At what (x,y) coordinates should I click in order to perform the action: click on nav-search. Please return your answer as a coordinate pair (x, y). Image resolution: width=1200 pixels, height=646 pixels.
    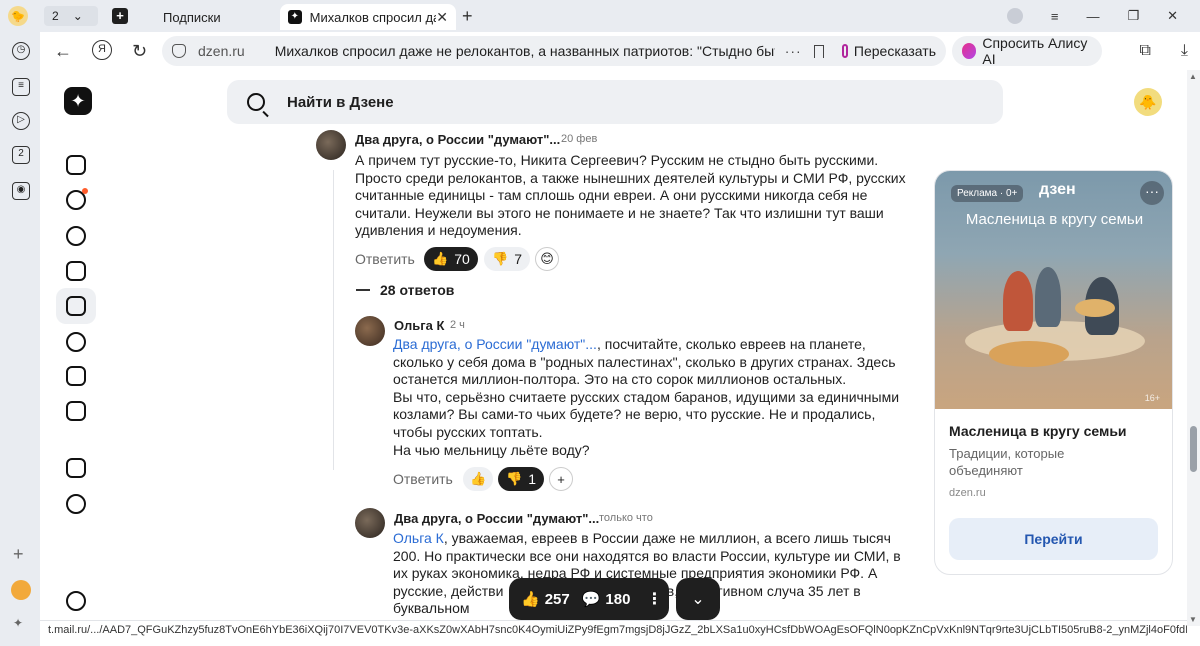
    Looking at the image, I should click on (76, 236).